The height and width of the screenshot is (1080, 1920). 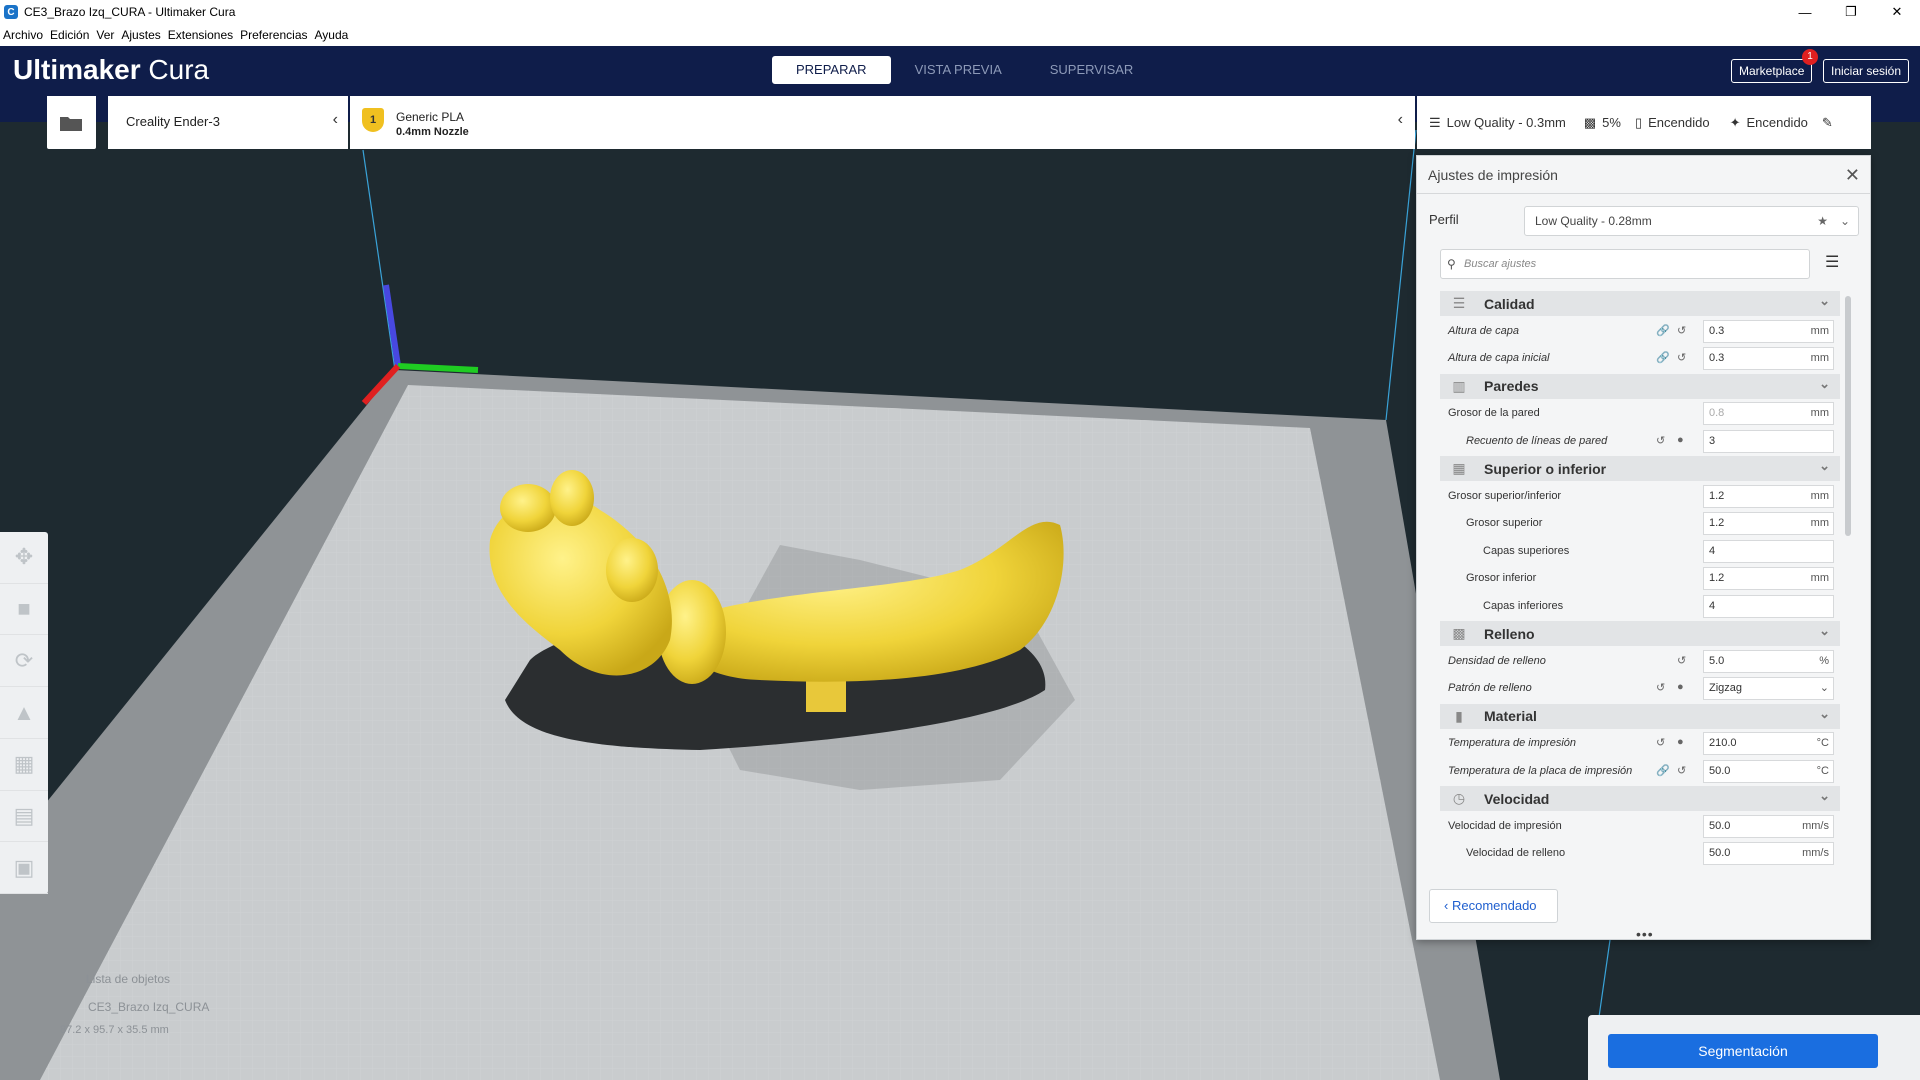 I want to click on chevron-left-icon: ‹, so click(x=1400, y=119).